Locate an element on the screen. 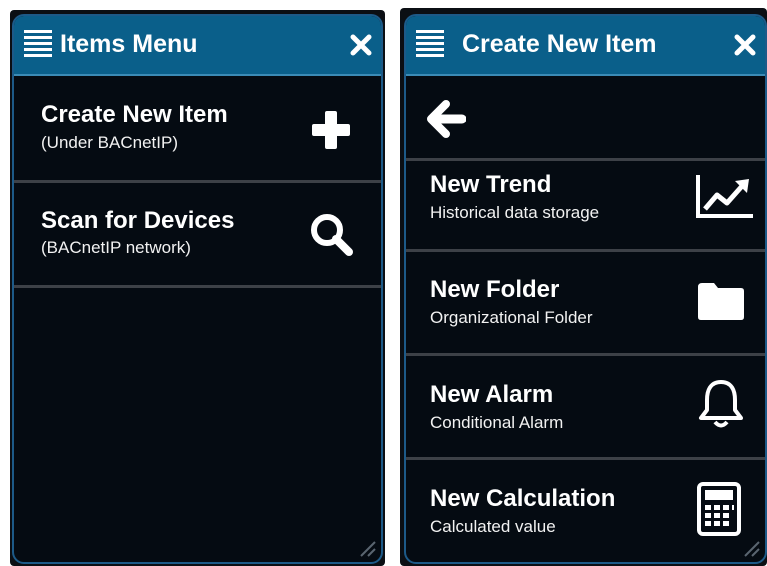 This screenshot has width=767, height=566. panel-title: Create New Item is located at coordinates (559, 44).